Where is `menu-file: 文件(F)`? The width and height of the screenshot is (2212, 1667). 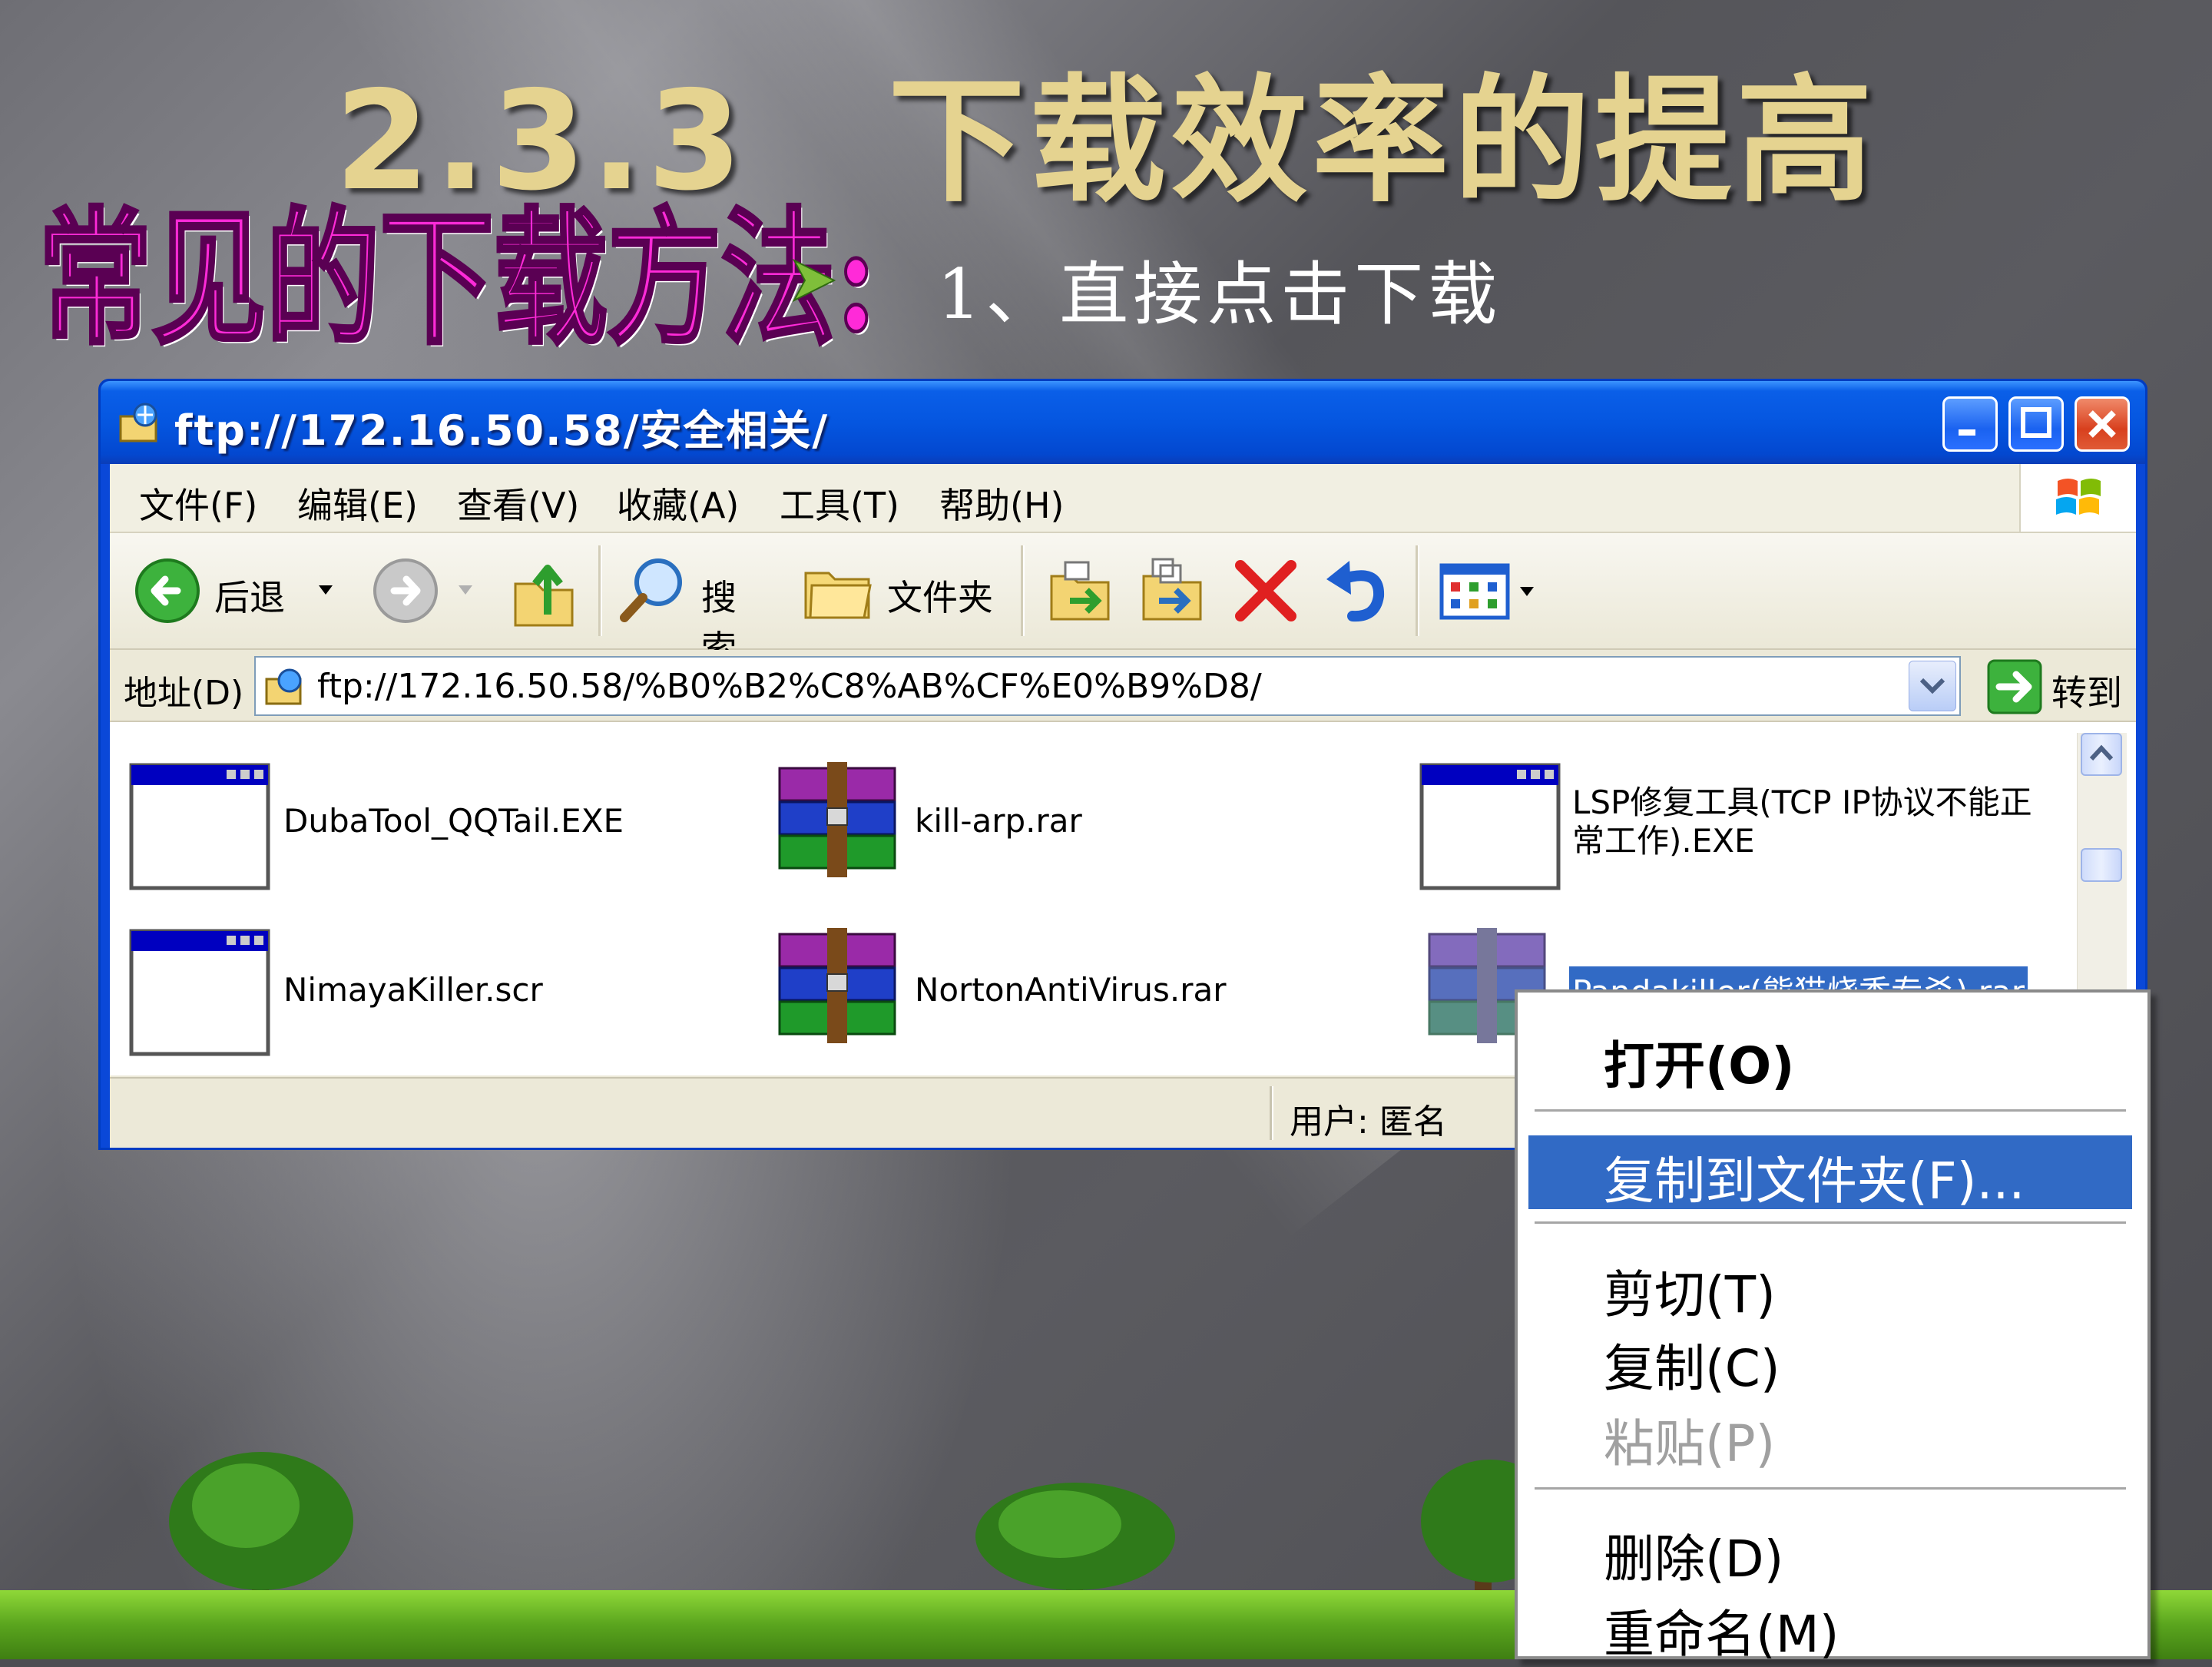 menu-file: 文件(F) is located at coordinates (198, 503).